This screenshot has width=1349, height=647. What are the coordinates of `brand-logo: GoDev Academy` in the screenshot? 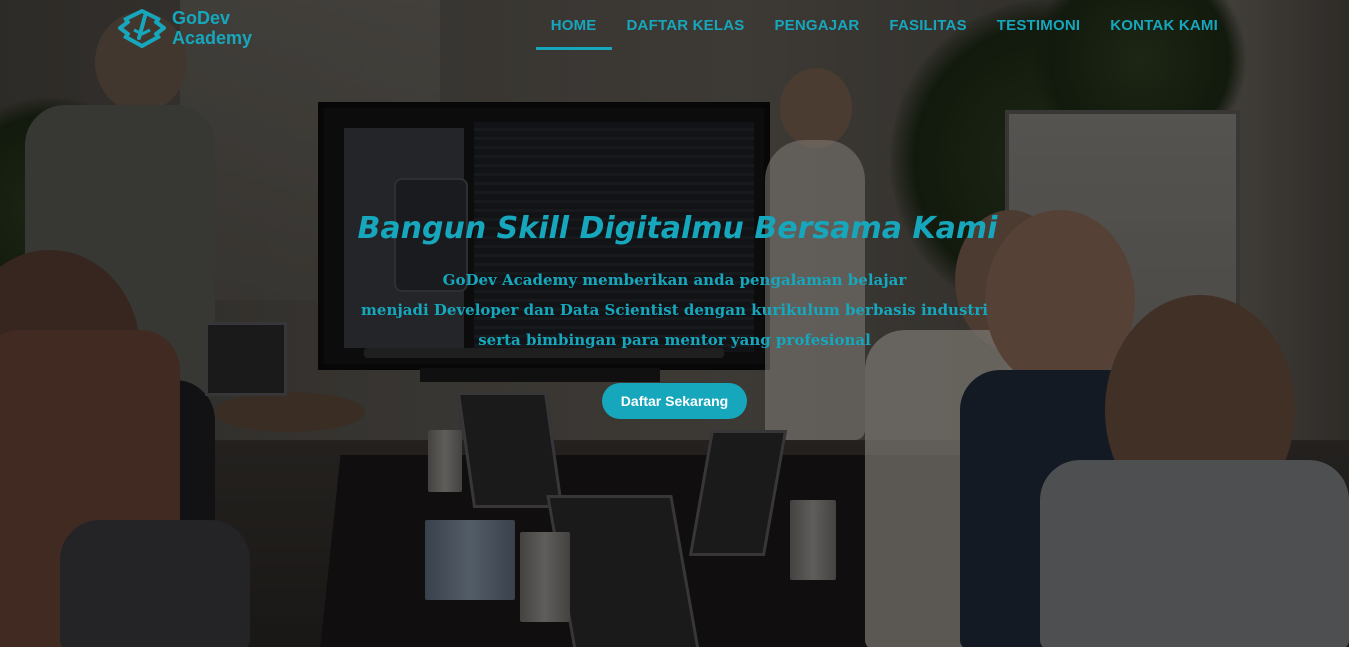 It's located at (183, 28).